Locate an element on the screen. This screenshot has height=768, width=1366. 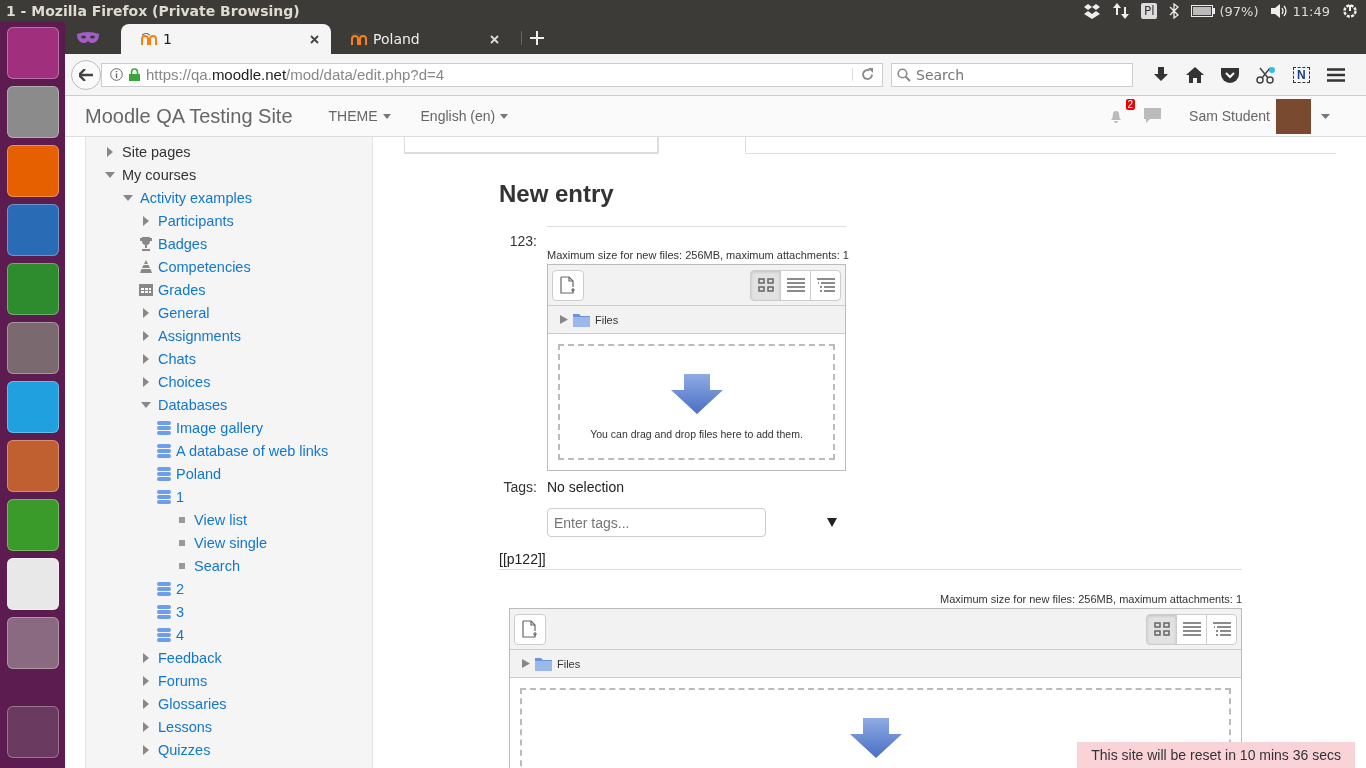
nav-tree-item: Choices is located at coordinates (184, 381).